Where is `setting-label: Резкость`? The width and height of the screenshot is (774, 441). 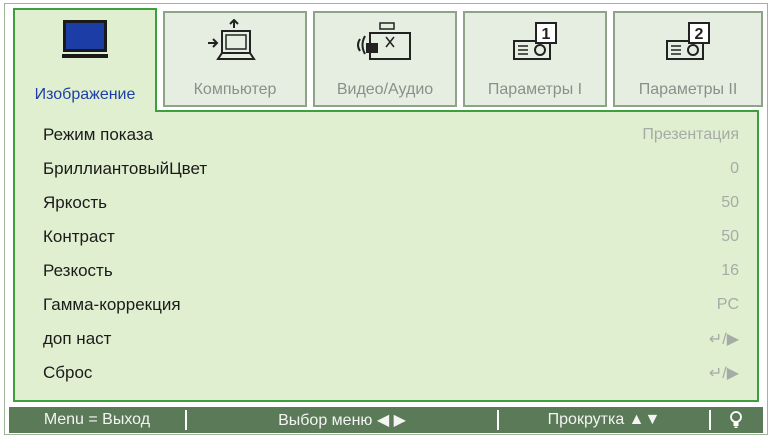 setting-label: Резкость is located at coordinates (78, 270).